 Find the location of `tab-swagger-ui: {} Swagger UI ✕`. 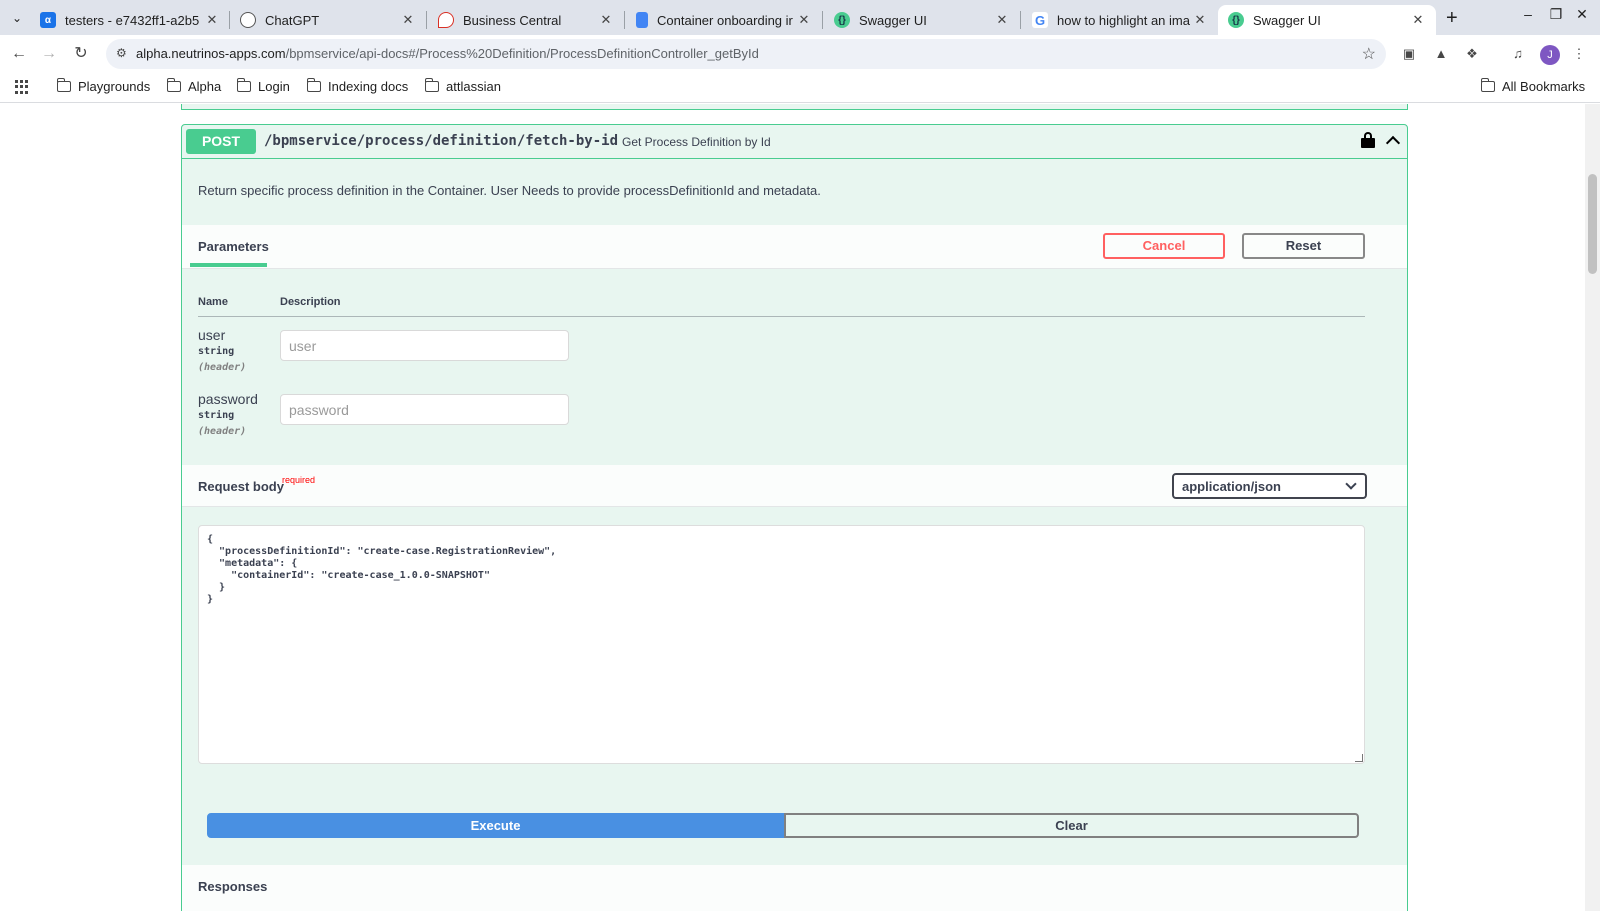

tab-swagger-ui: {} Swagger UI ✕ is located at coordinates (922, 20).